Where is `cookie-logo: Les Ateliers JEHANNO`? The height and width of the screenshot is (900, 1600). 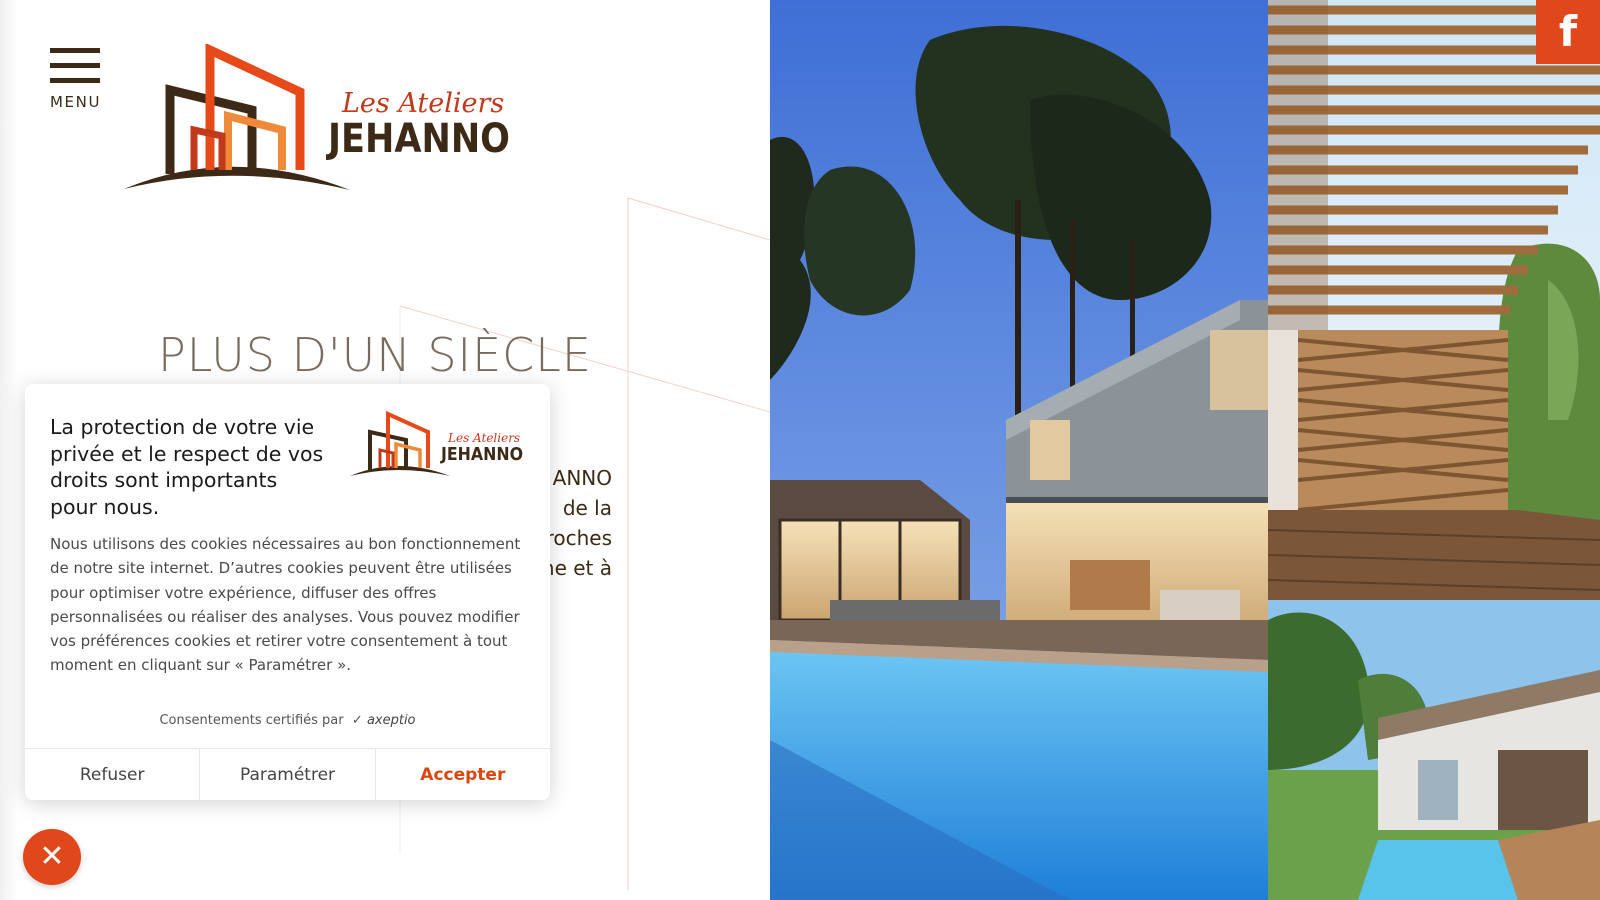
cookie-logo: Les Ateliers JEHANNO is located at coordinates (436, 443).